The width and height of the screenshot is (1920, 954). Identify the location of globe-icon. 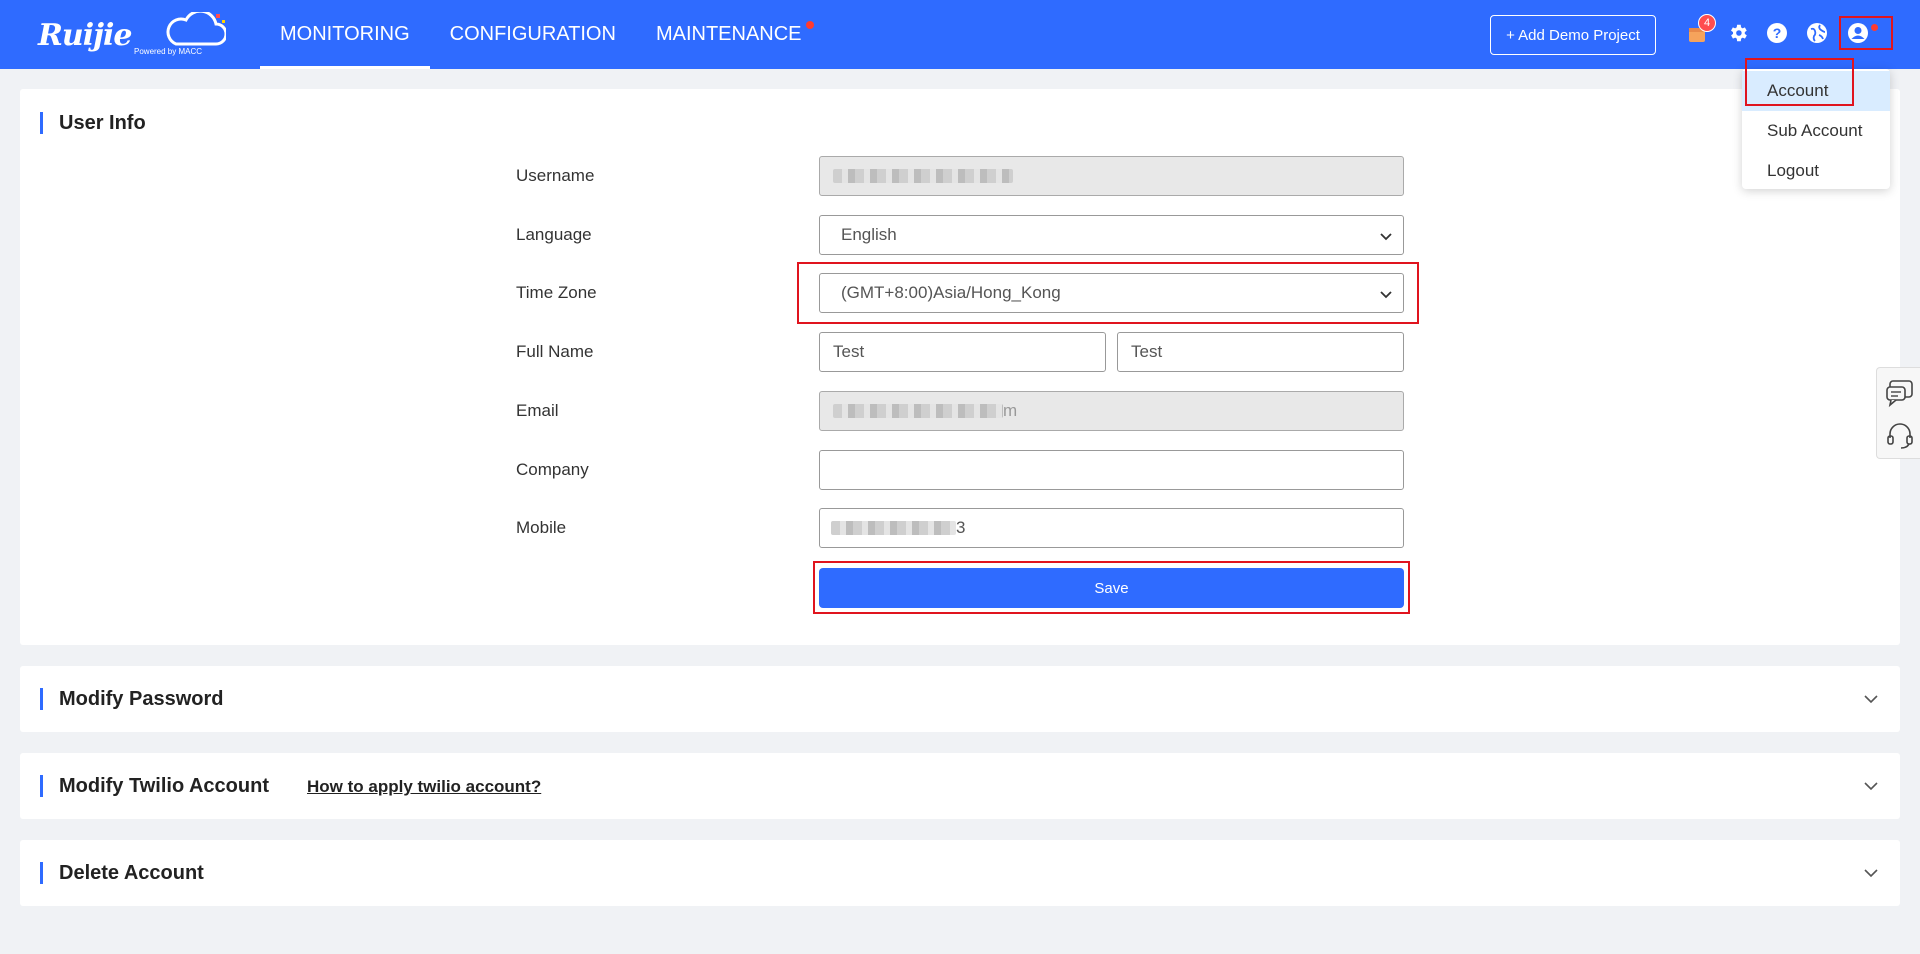
(1817, 33).